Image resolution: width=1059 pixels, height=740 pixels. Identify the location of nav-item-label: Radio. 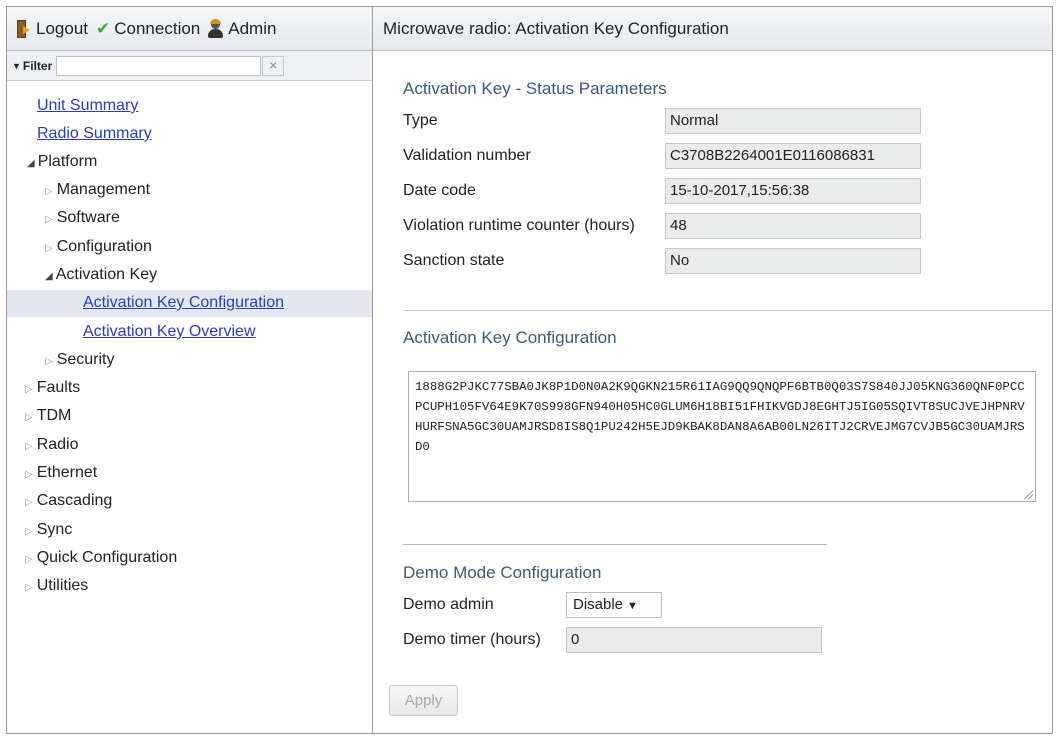
(57, 444).